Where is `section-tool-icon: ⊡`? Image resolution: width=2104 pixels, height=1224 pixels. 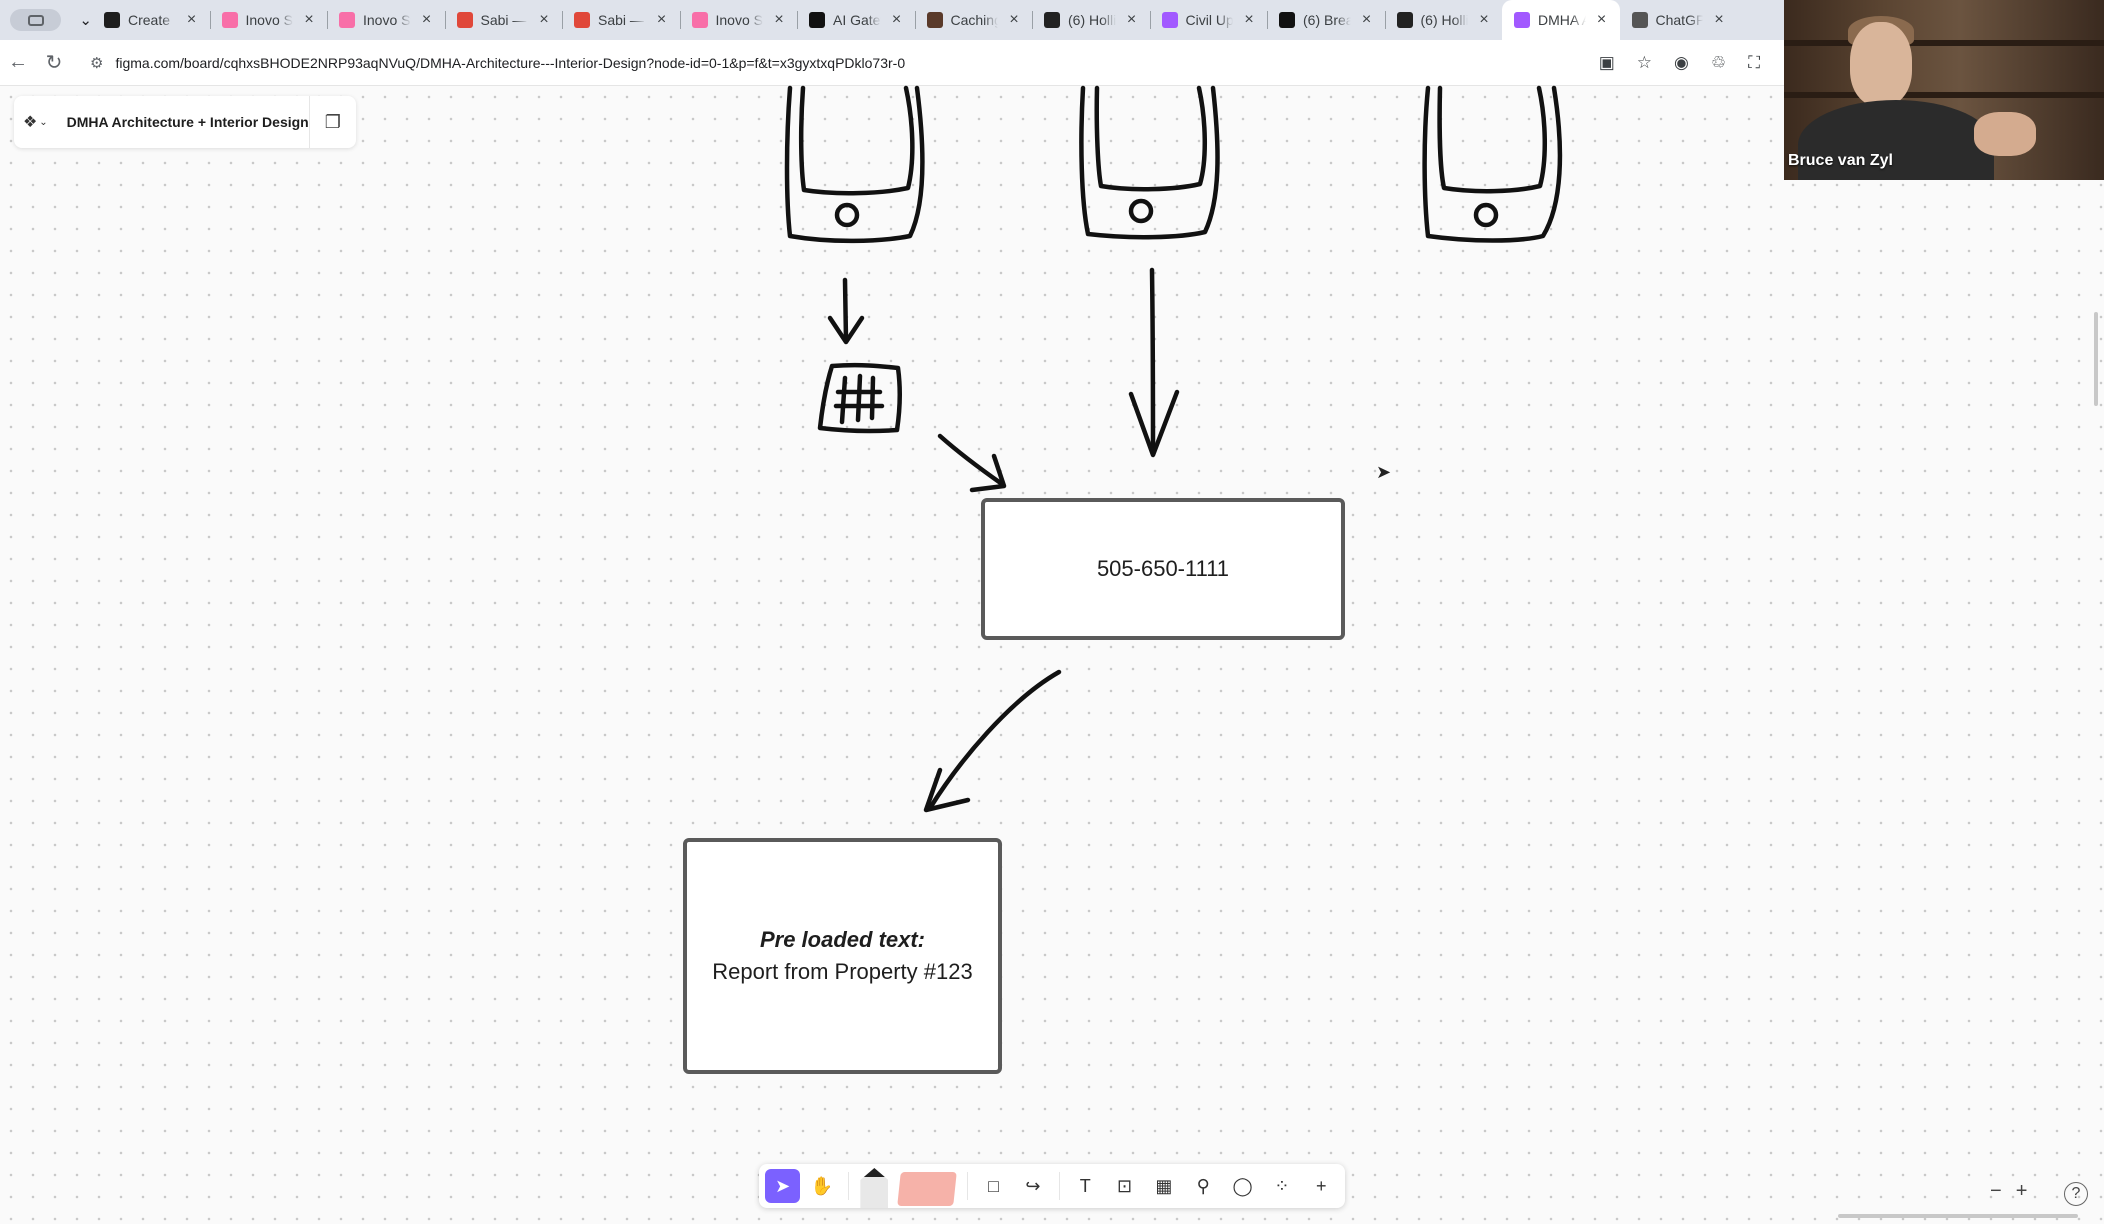 section-tool-icon: ⊡ is located at coordinates (1124, 1186).